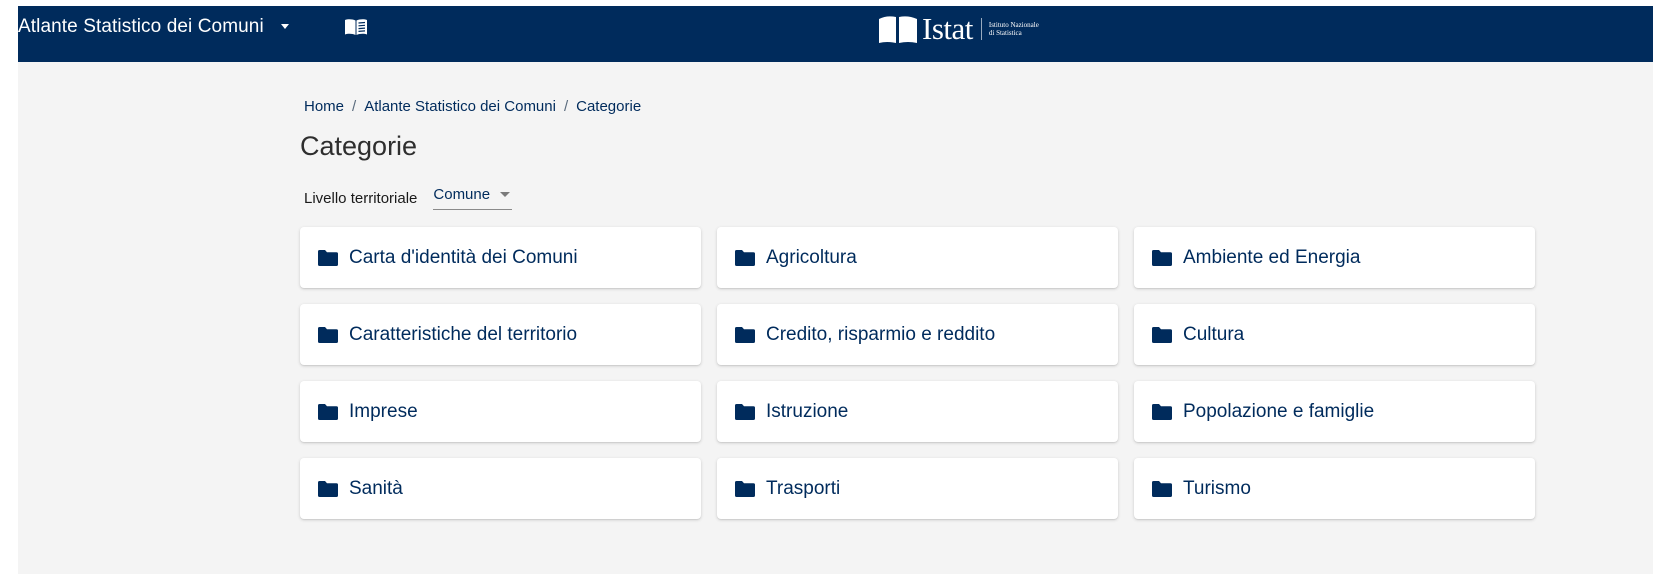 This screenshot has width=1661, height=574. Describe the element at coordinates (463, 257) in the screenshot. I see `category-label: Carta d'identità dei Comuni` at that location.